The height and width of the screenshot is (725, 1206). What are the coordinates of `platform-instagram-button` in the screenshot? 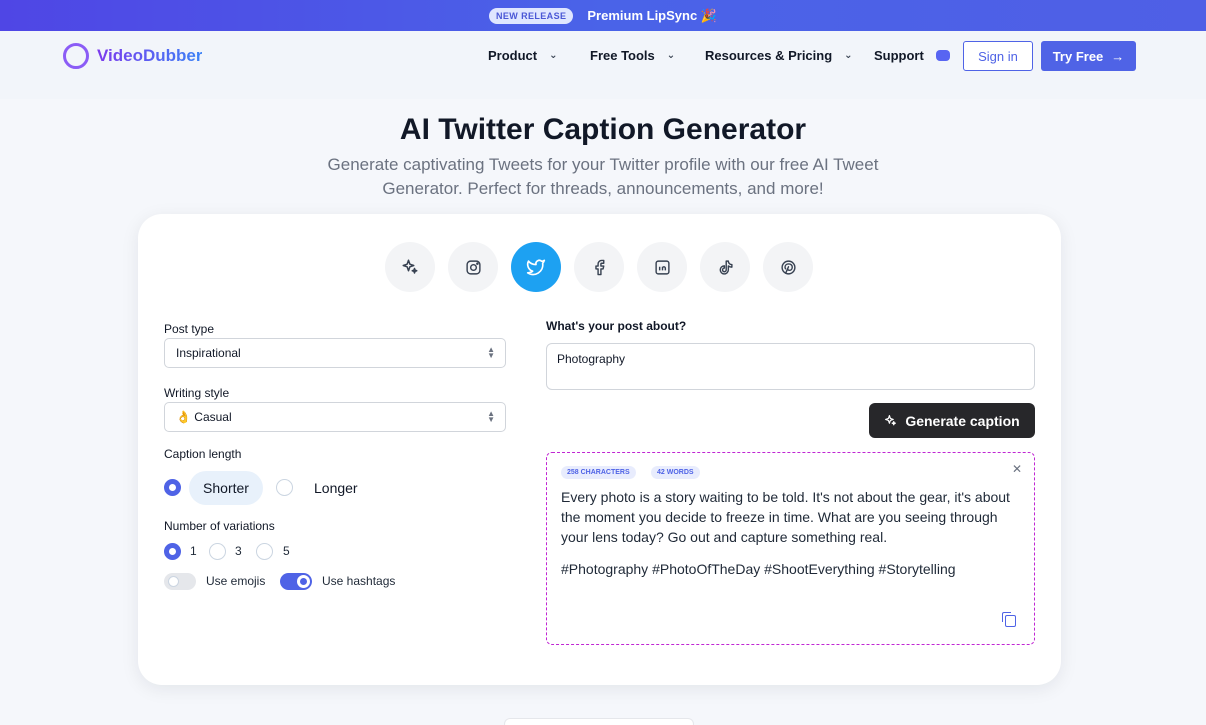 It's located at (473, 267).